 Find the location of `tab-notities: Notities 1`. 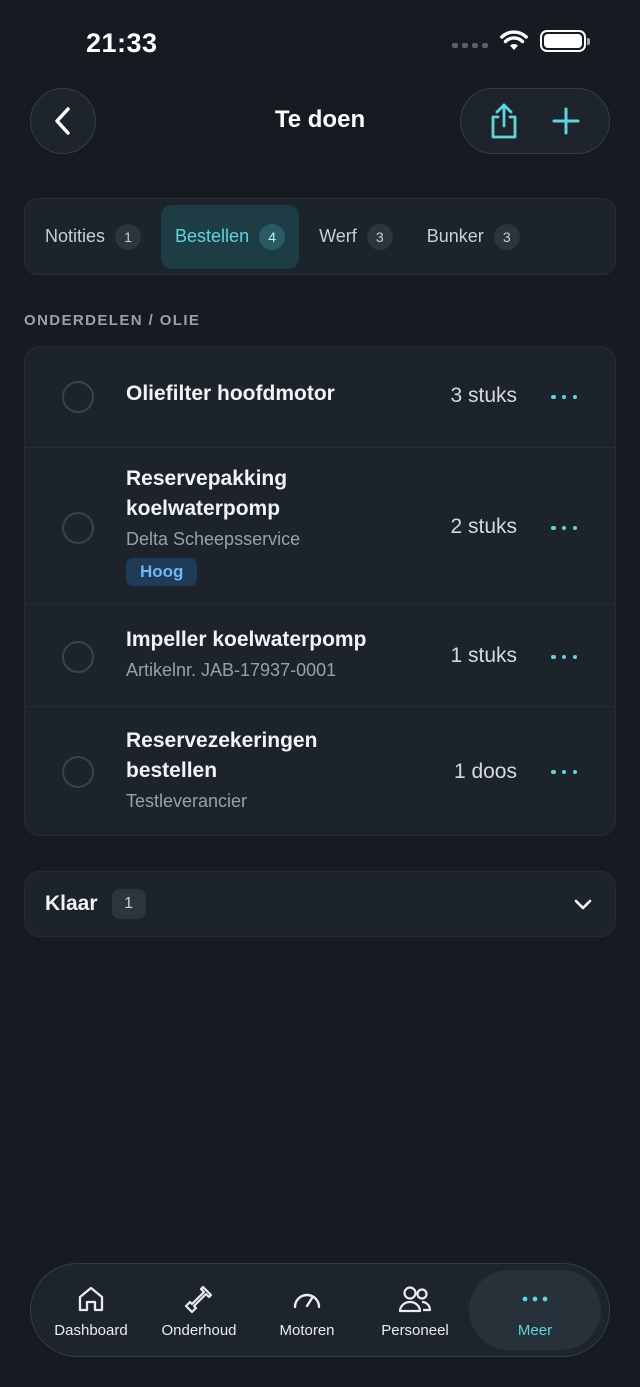

tab-notities: Notities 1 is located at coordinates (93, 237).